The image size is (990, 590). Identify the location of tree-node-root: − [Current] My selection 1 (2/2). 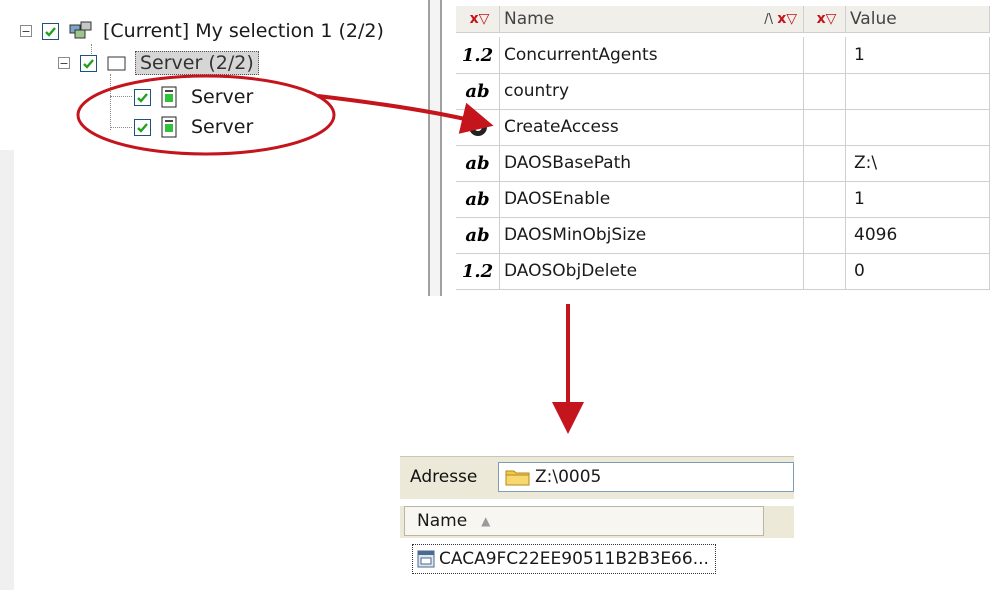
(202, 31).